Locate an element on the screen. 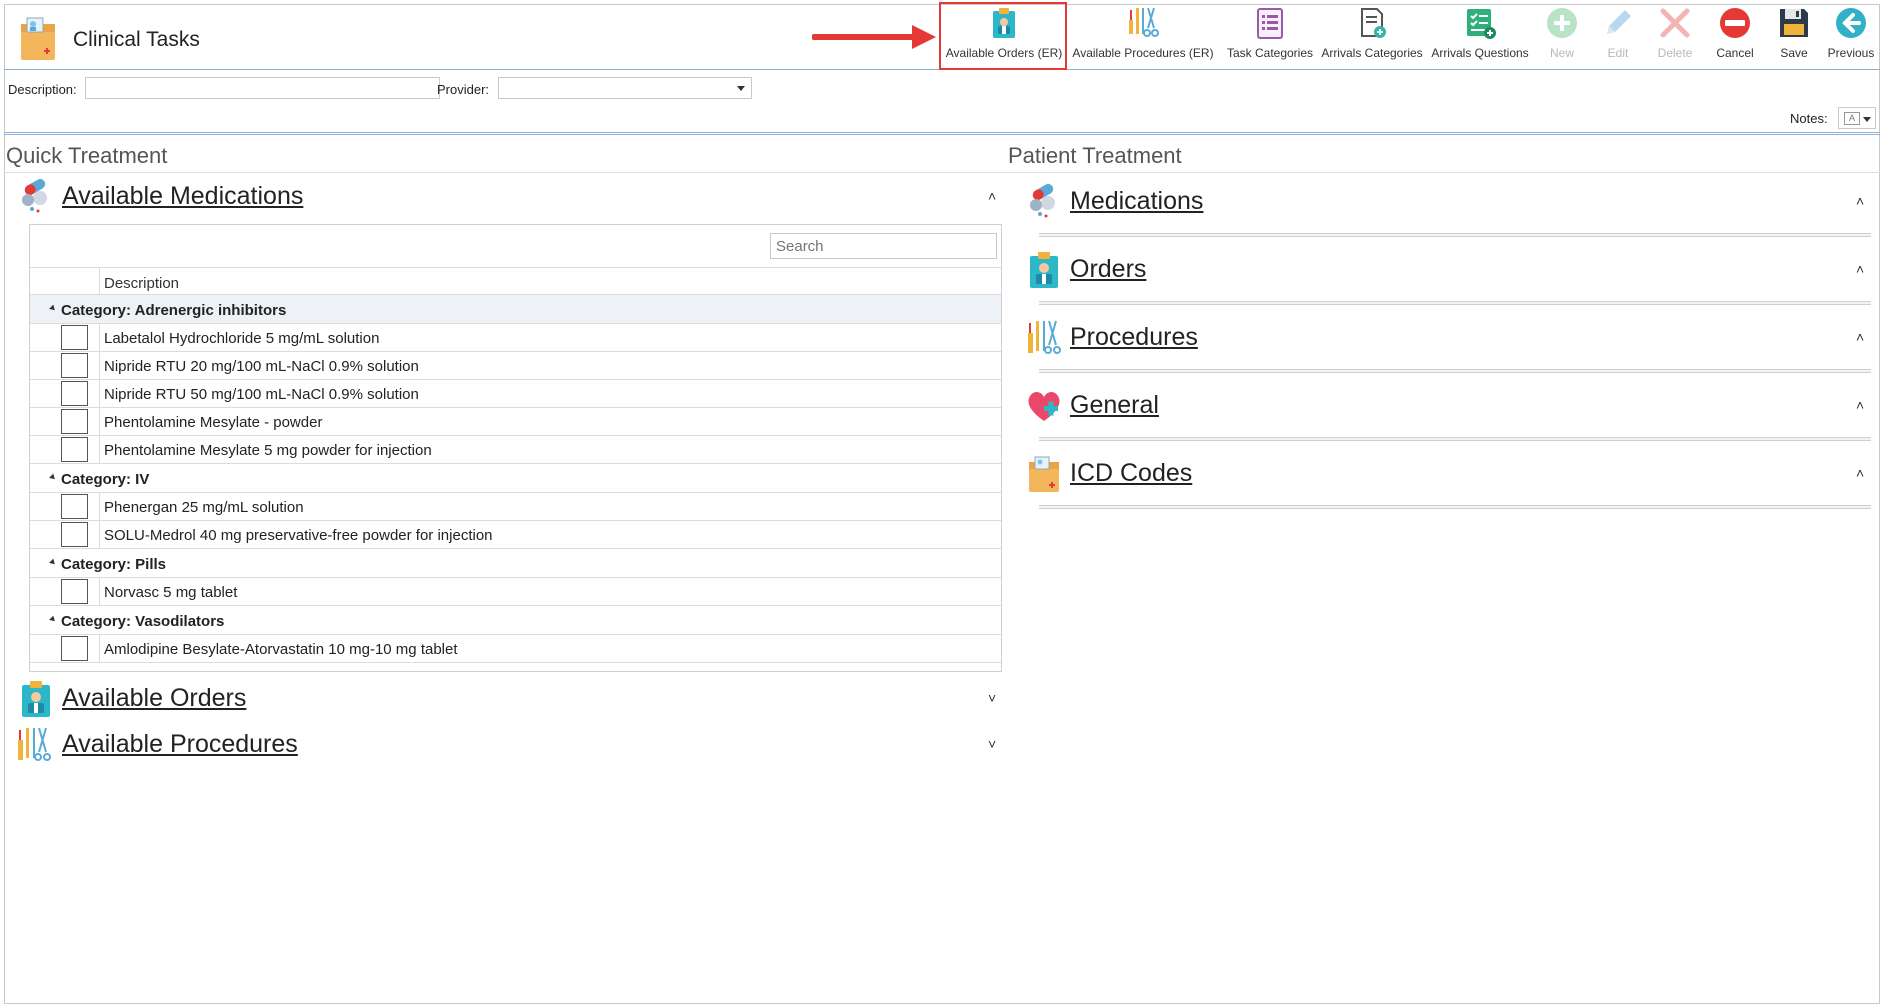 The image size is (1884, 1008). medications-title: Medications is located at coordinates (1136, 201).